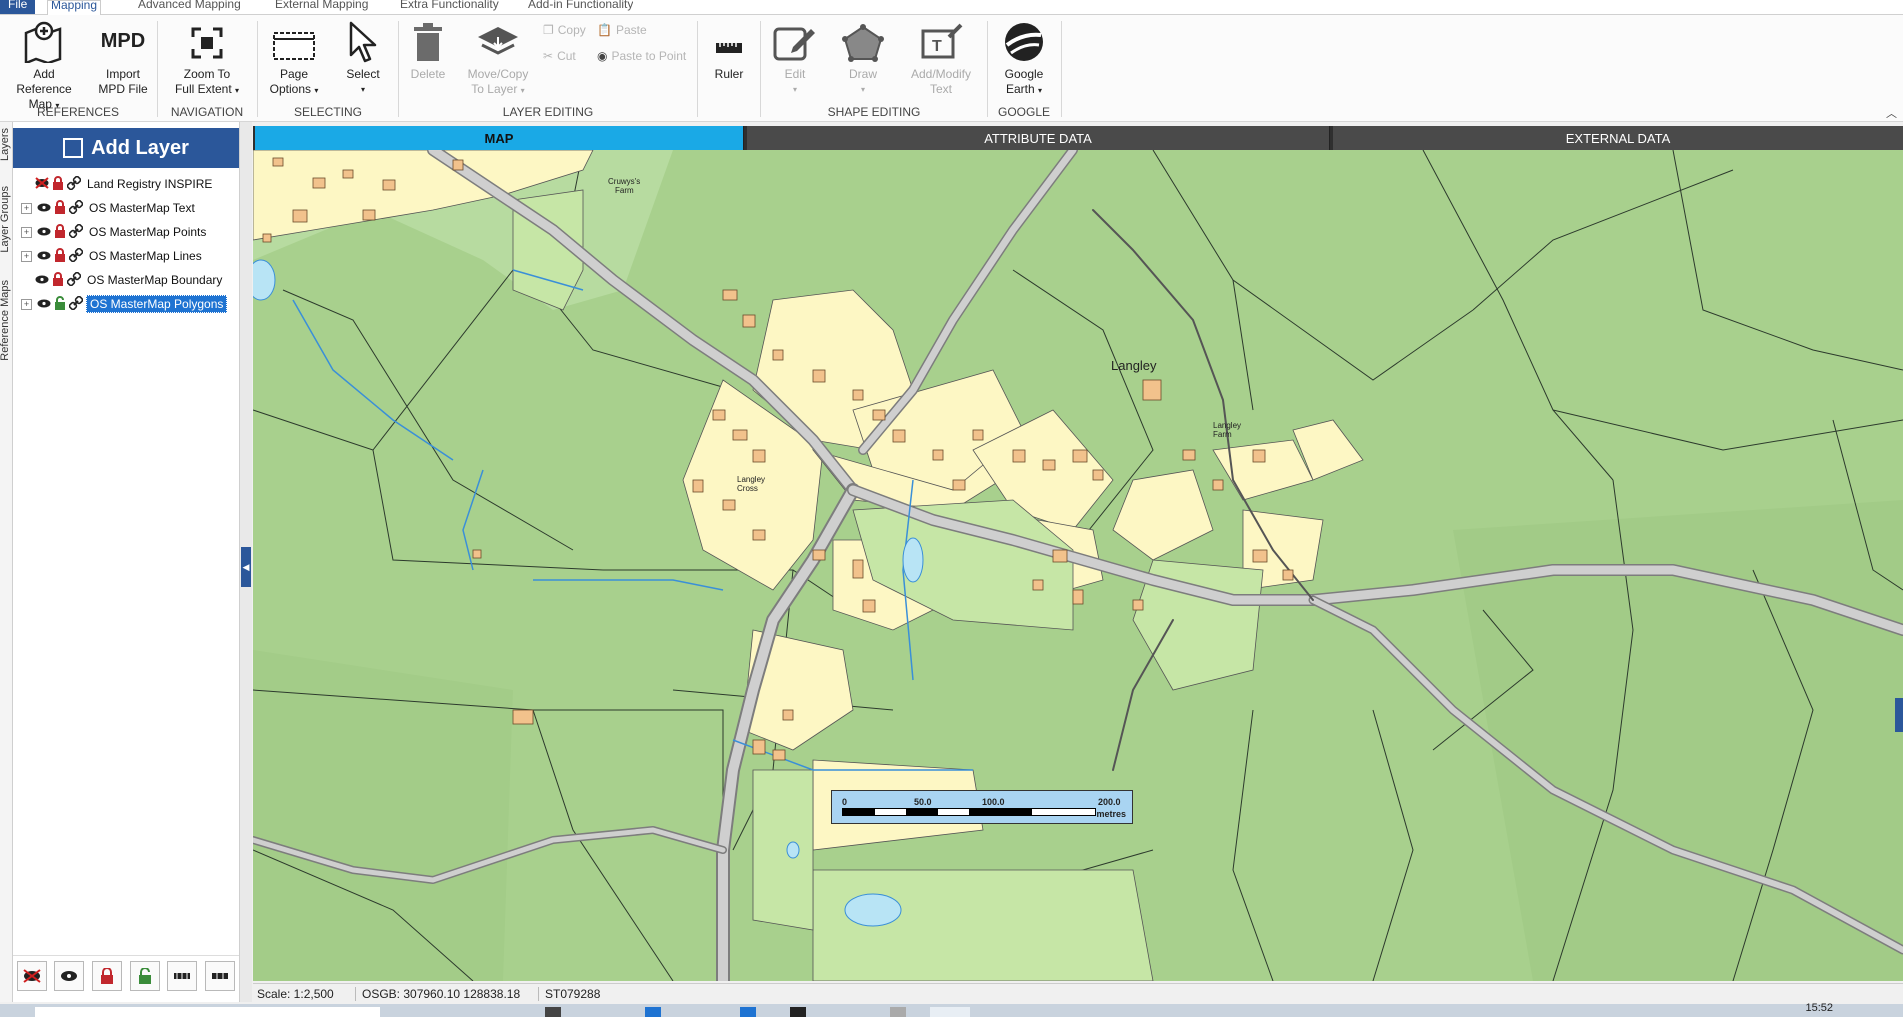 This screenshot has height=1017, width=1903. I want to click on collapse-panel-icon: ◀, so click(246, 567).